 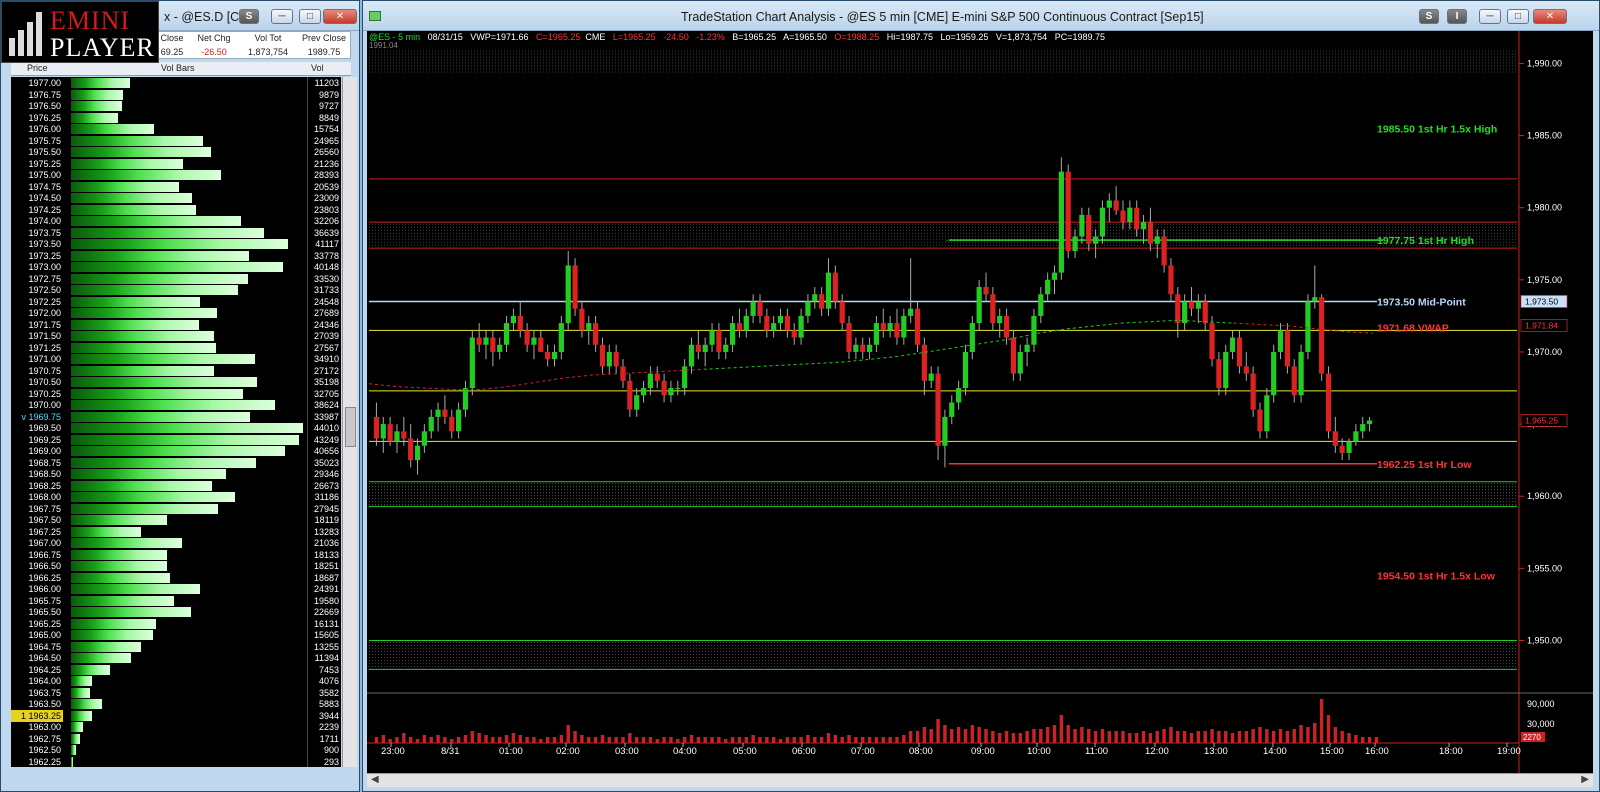 I want to click on ladder-row: 1962.75 1711, so click(x=176, y=738).